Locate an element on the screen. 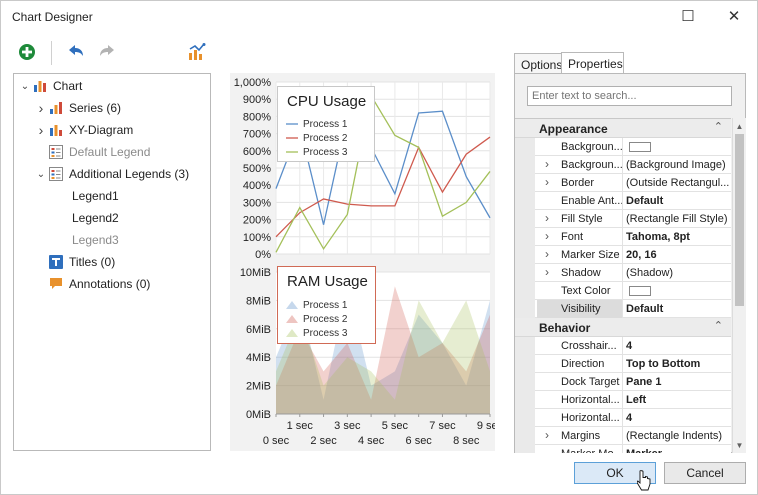 The image size is (758, 495). legend-label: Process 2 is located at coordinates (325, 319).